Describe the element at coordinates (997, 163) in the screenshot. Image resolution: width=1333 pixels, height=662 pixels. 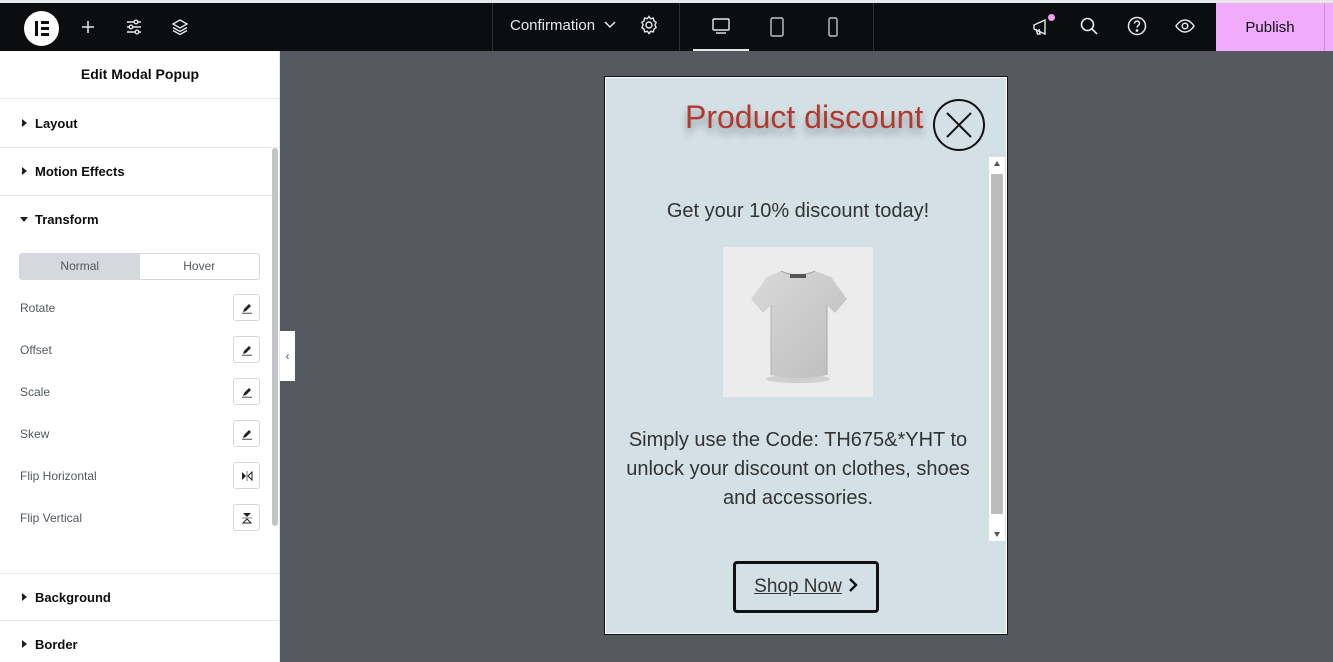
I see `scroll-up-arrow-icon` at that location.